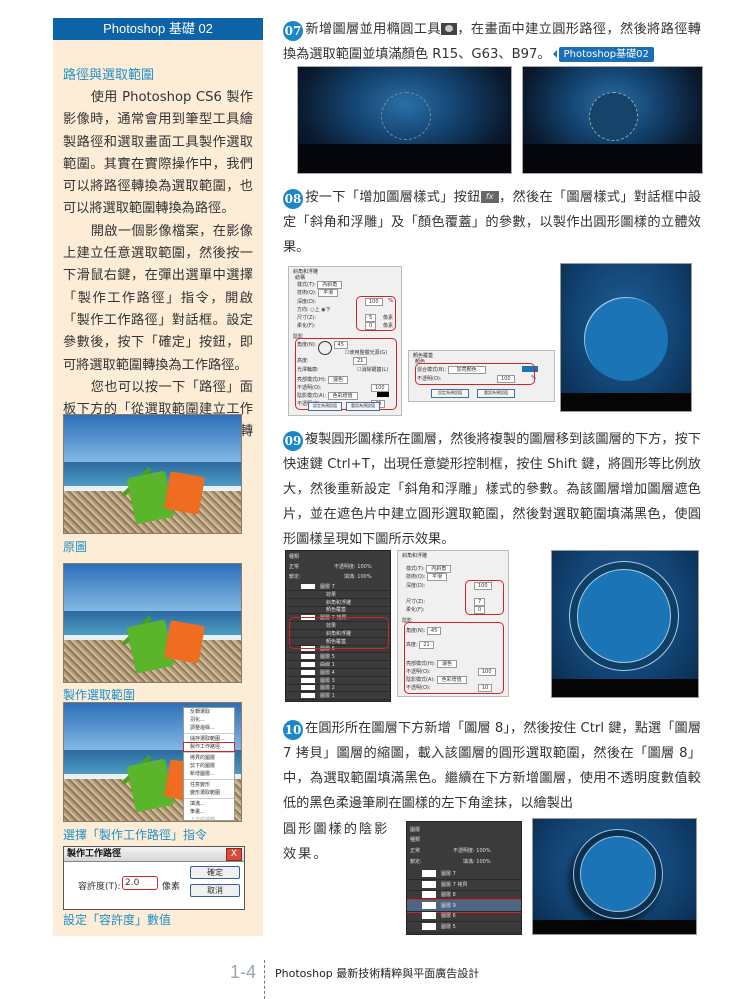  I want to click on ellipse-tool-icon, so click(448, 29).